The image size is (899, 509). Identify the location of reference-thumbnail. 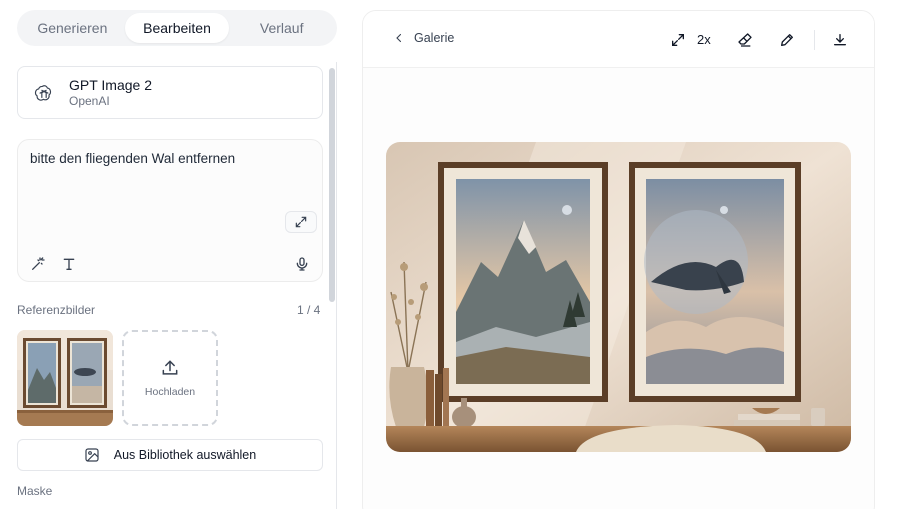
(65, 378).